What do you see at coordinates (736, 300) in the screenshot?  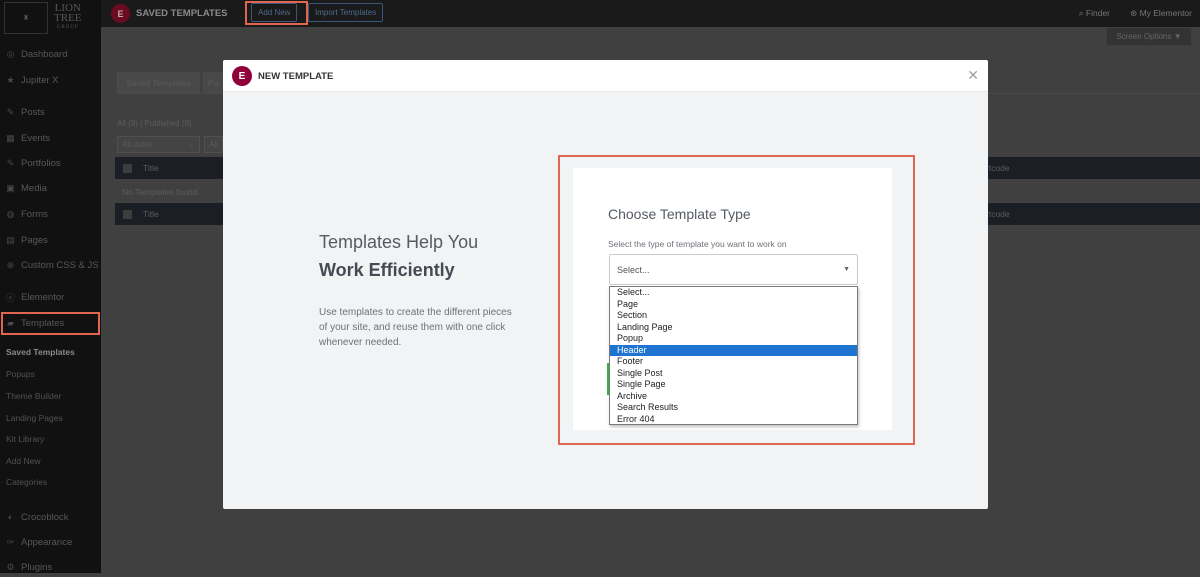 I see `highlight-template-card` at bounding box center [736, 300].